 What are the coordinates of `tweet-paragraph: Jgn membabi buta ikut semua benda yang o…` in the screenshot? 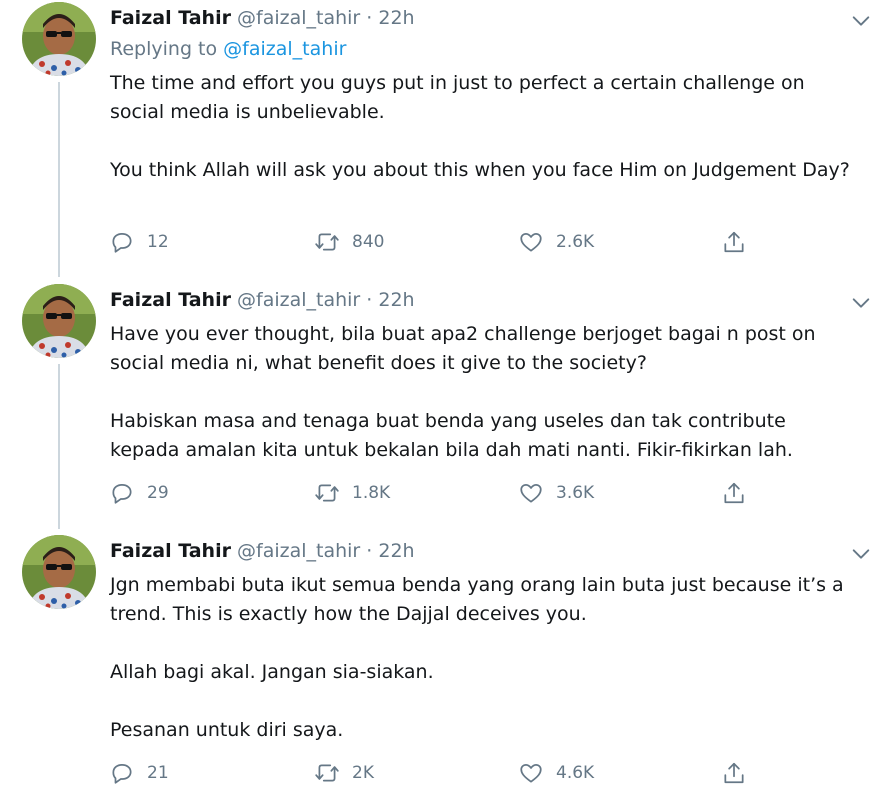 It's located at (477, 599).